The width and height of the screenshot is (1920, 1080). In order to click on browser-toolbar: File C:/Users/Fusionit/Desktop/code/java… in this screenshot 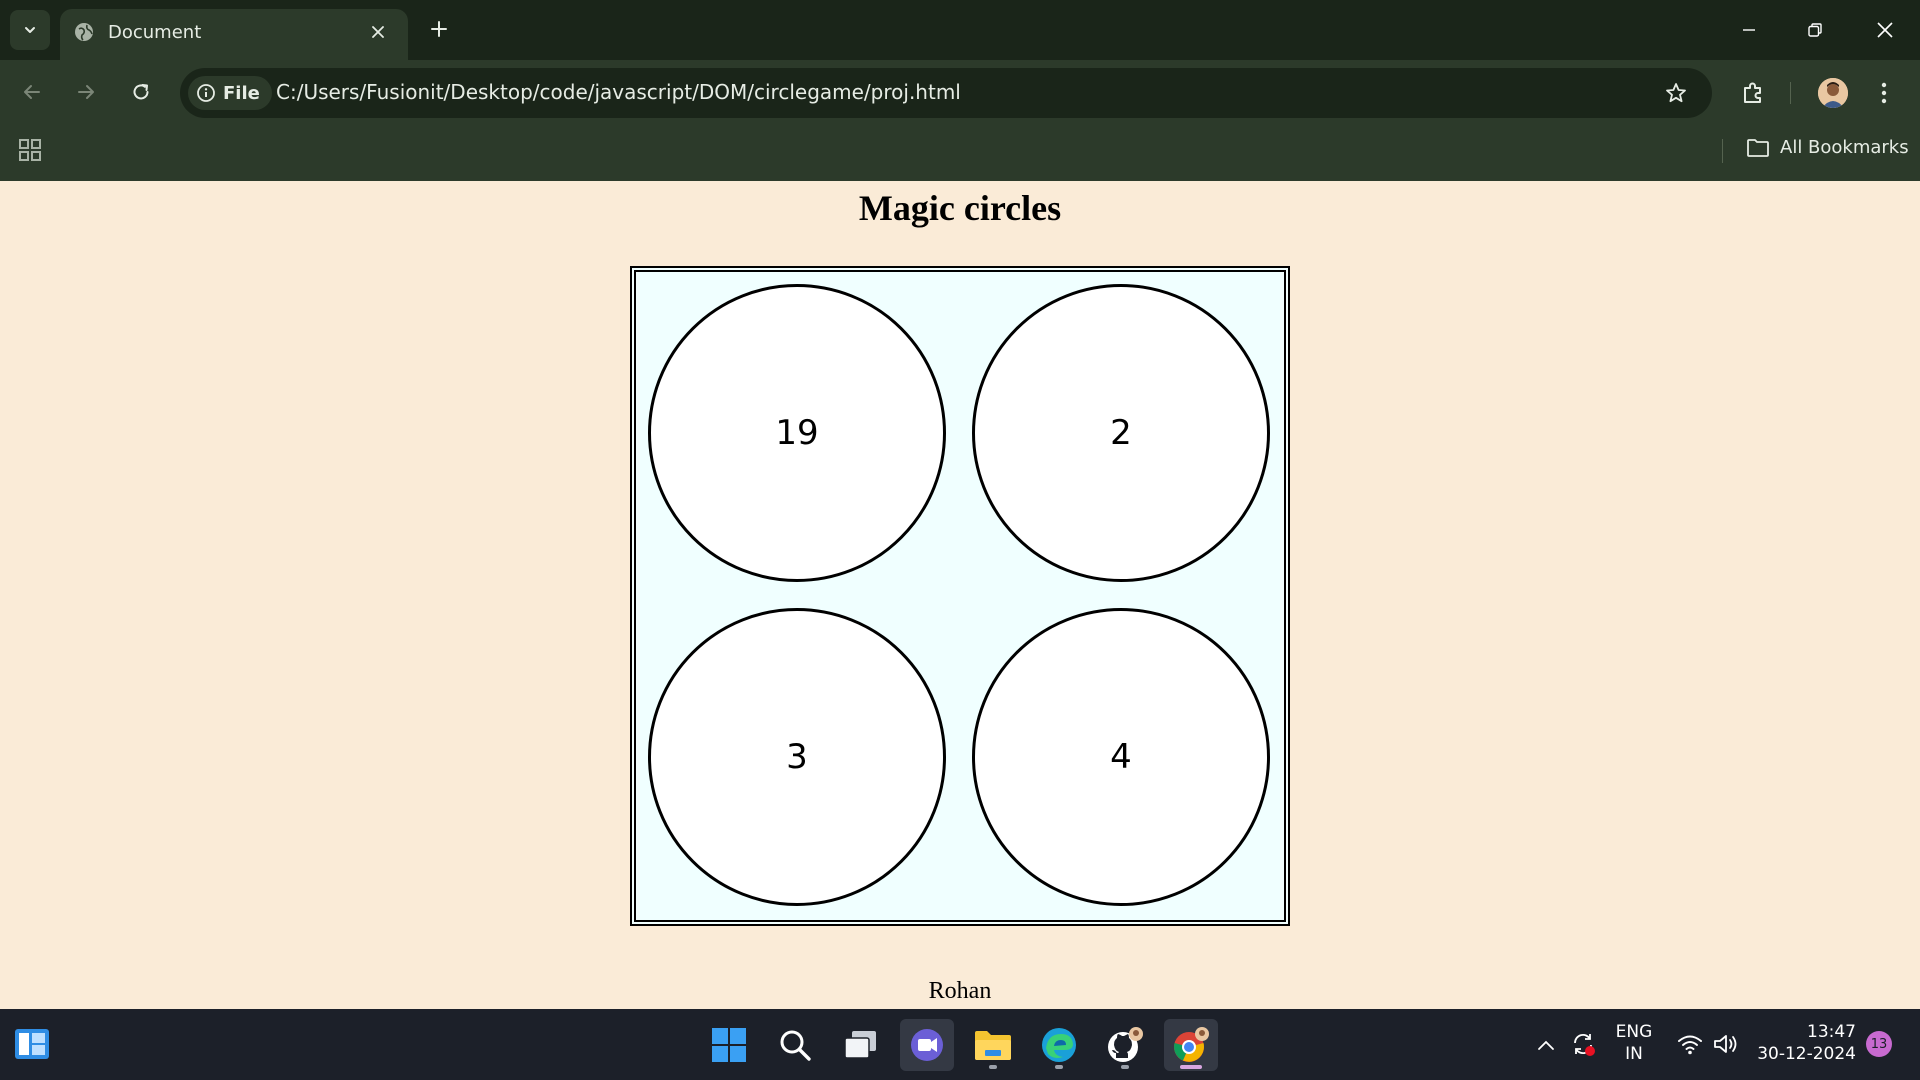, I will do `click(960, 91)`.